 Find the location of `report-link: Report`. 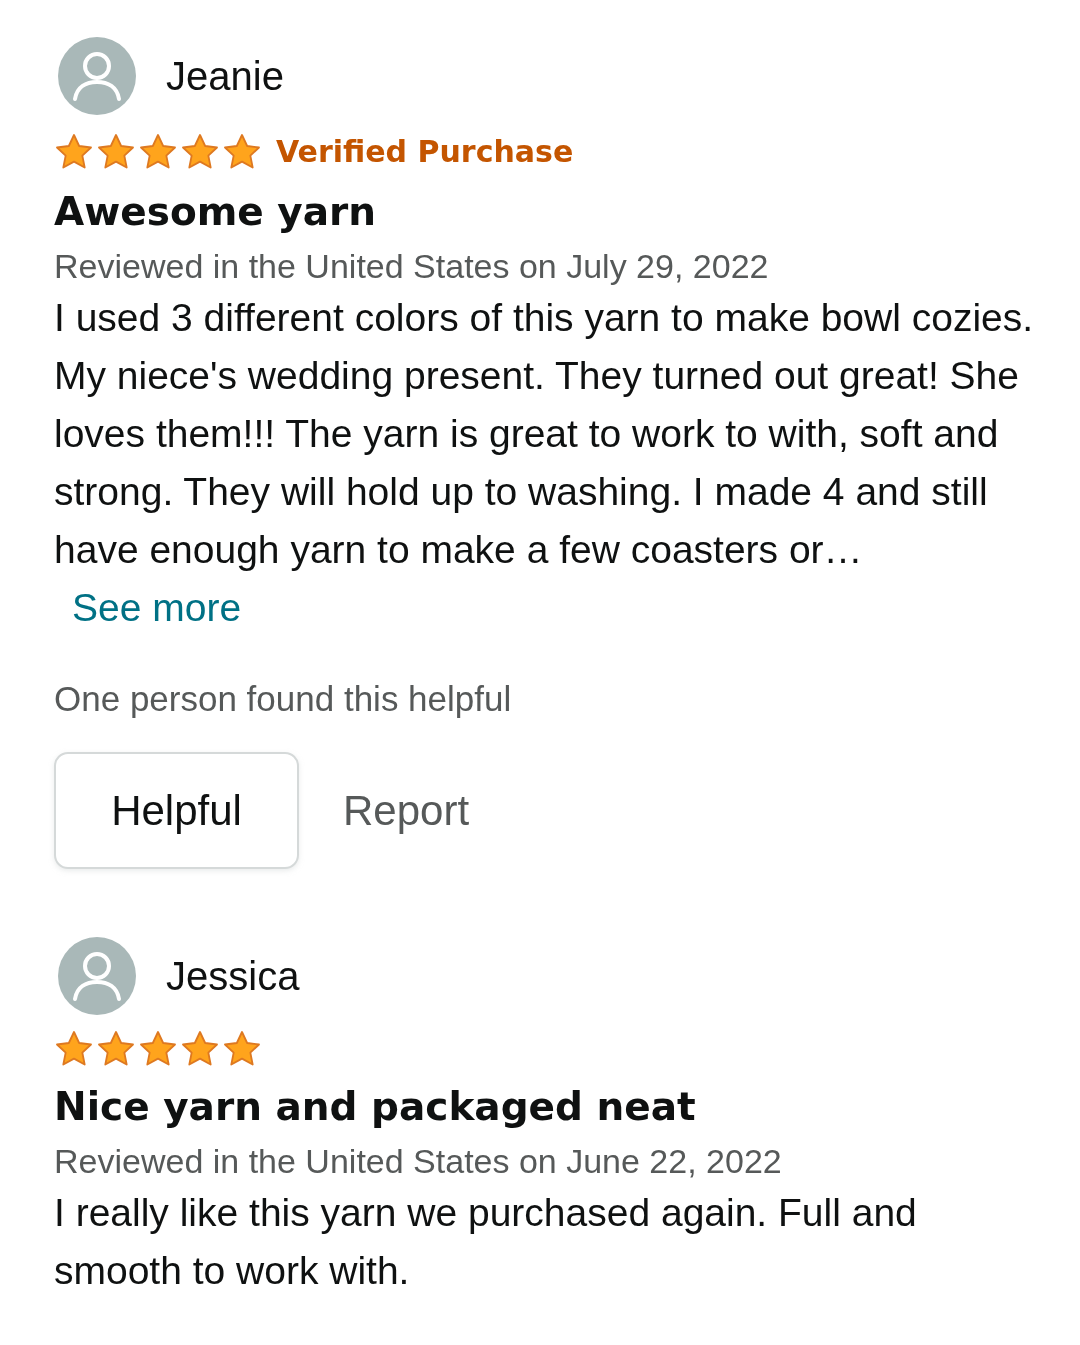

report-link: Report is located at coordinates (406, 810).